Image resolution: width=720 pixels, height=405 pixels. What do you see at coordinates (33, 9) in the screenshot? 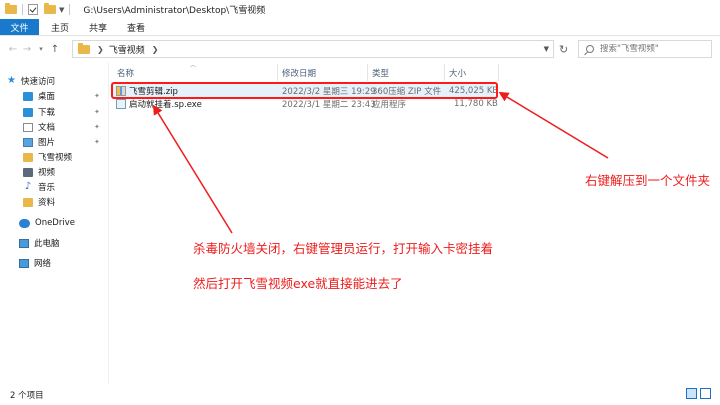
I see `properties-icon` at bounding box center [33, 9].